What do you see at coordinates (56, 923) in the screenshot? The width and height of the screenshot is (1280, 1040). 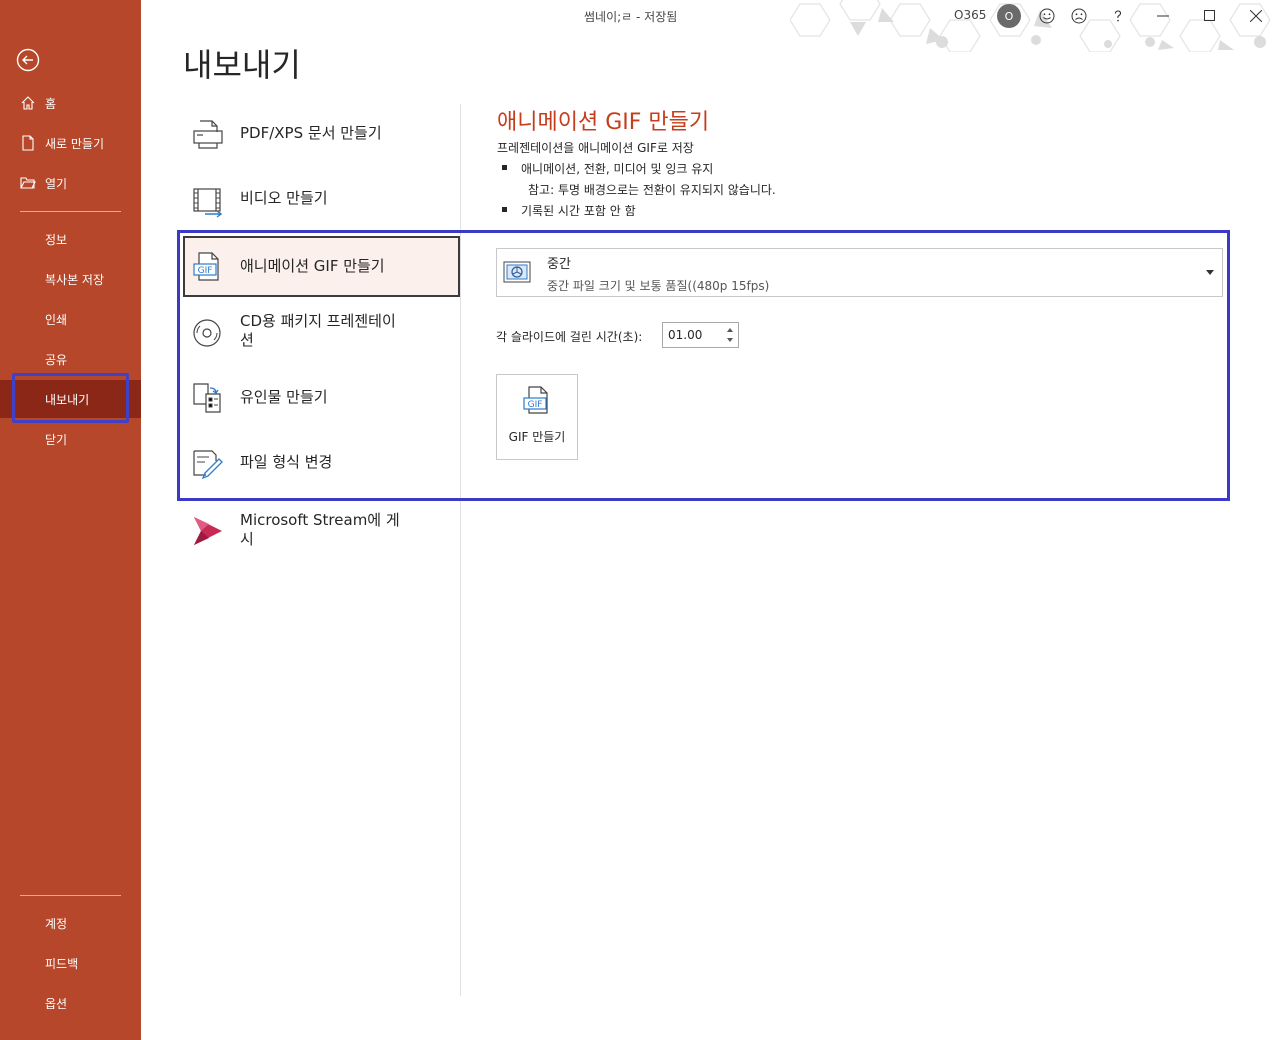 I see `sidebar-item-label: 계정` at bounding box center [56, 923].